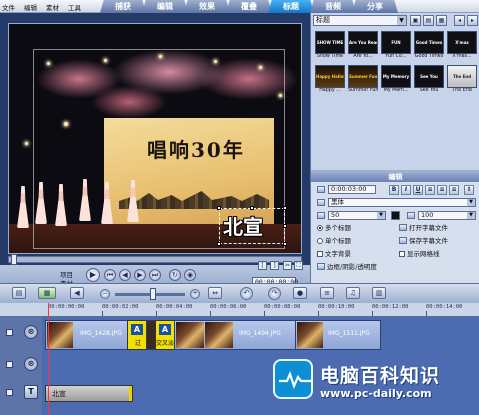  Describe the element at coordinates (105, 294) in the screenshot. I see `zoom-out-icon: −` at that location.